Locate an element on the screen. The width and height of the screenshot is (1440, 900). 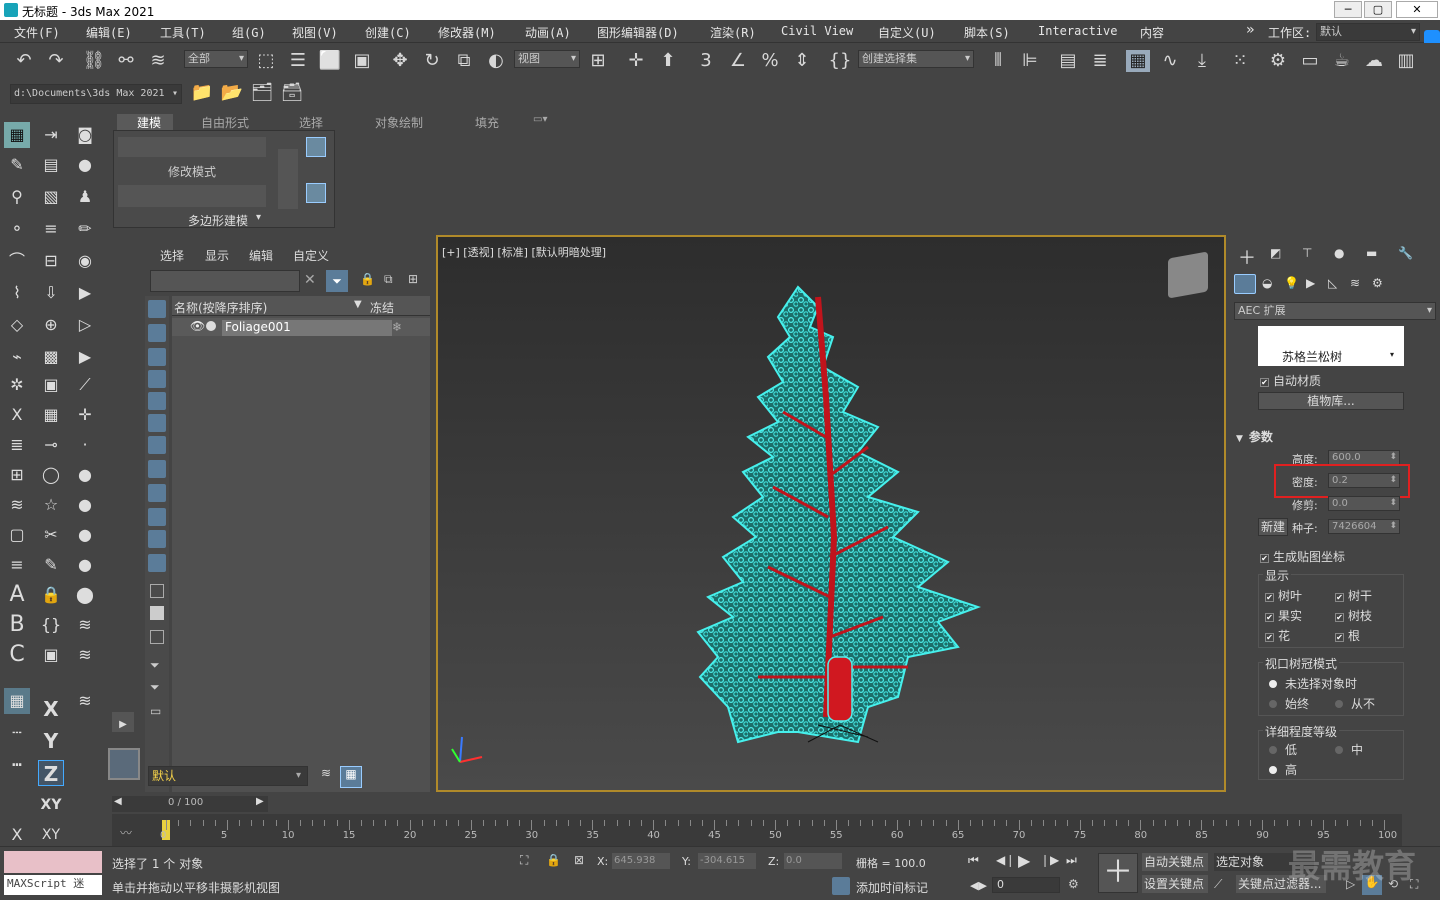
menu-create: 创建(C) is located at coordinates (388, 32).